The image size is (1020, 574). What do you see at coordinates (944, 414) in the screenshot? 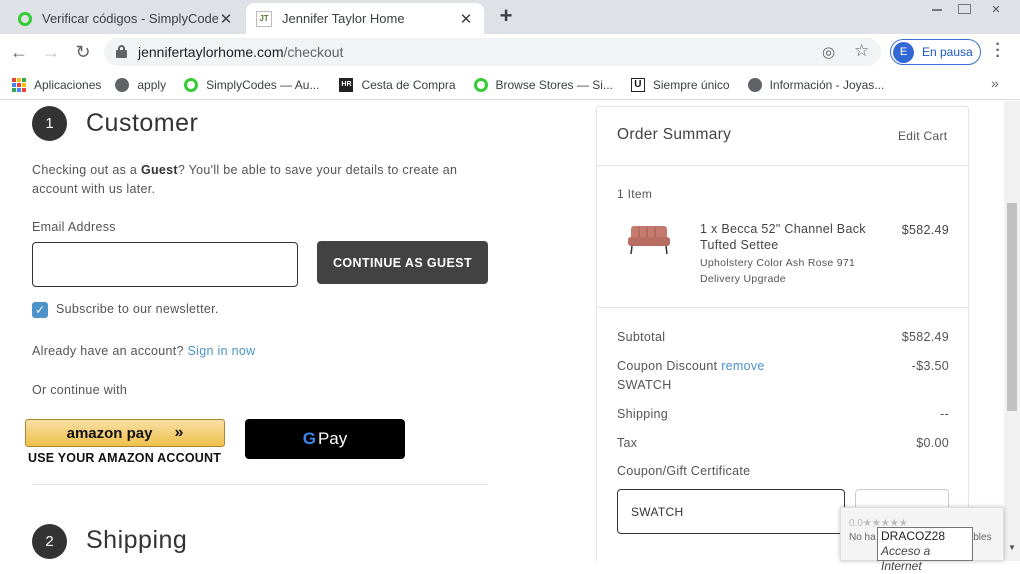
I see `shipping-value: --` at bounding box center [944, 414].